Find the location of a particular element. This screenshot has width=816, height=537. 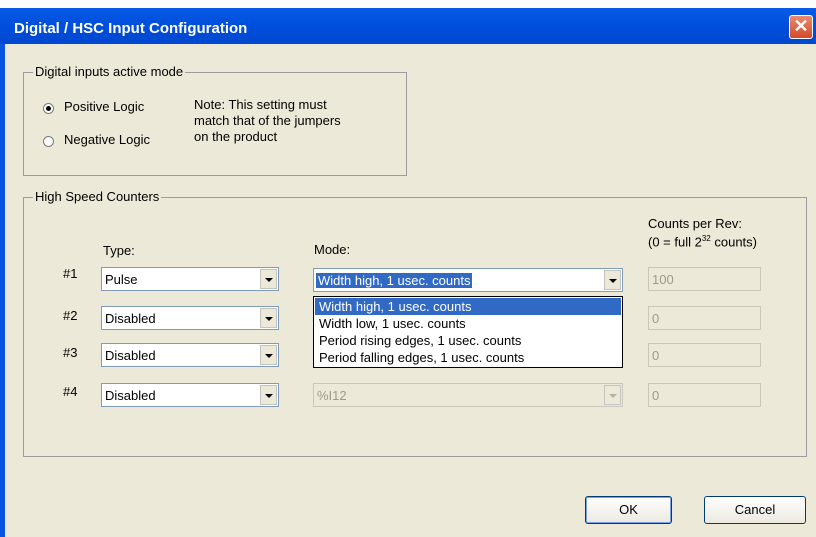

window-left-border is located at coordinates (2, 290).